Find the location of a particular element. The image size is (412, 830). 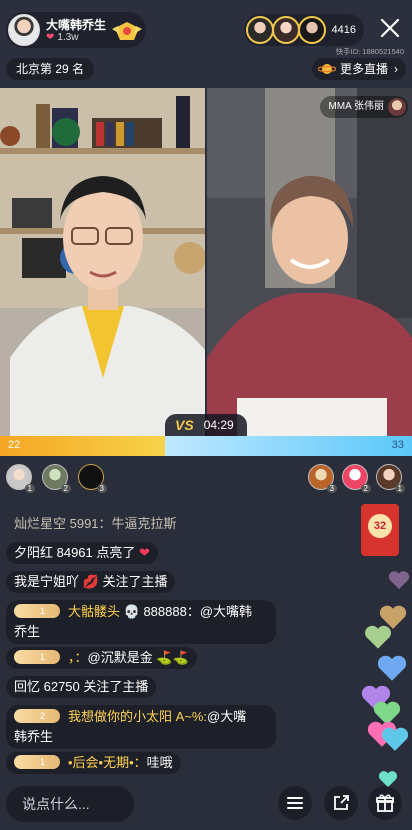

menu-icon is located at coordinates (295, 803).